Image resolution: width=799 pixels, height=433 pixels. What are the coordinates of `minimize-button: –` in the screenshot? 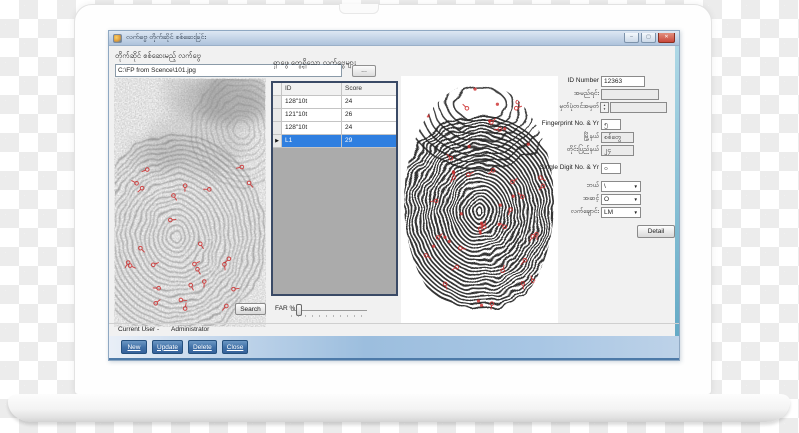 It's located at (631, 38).